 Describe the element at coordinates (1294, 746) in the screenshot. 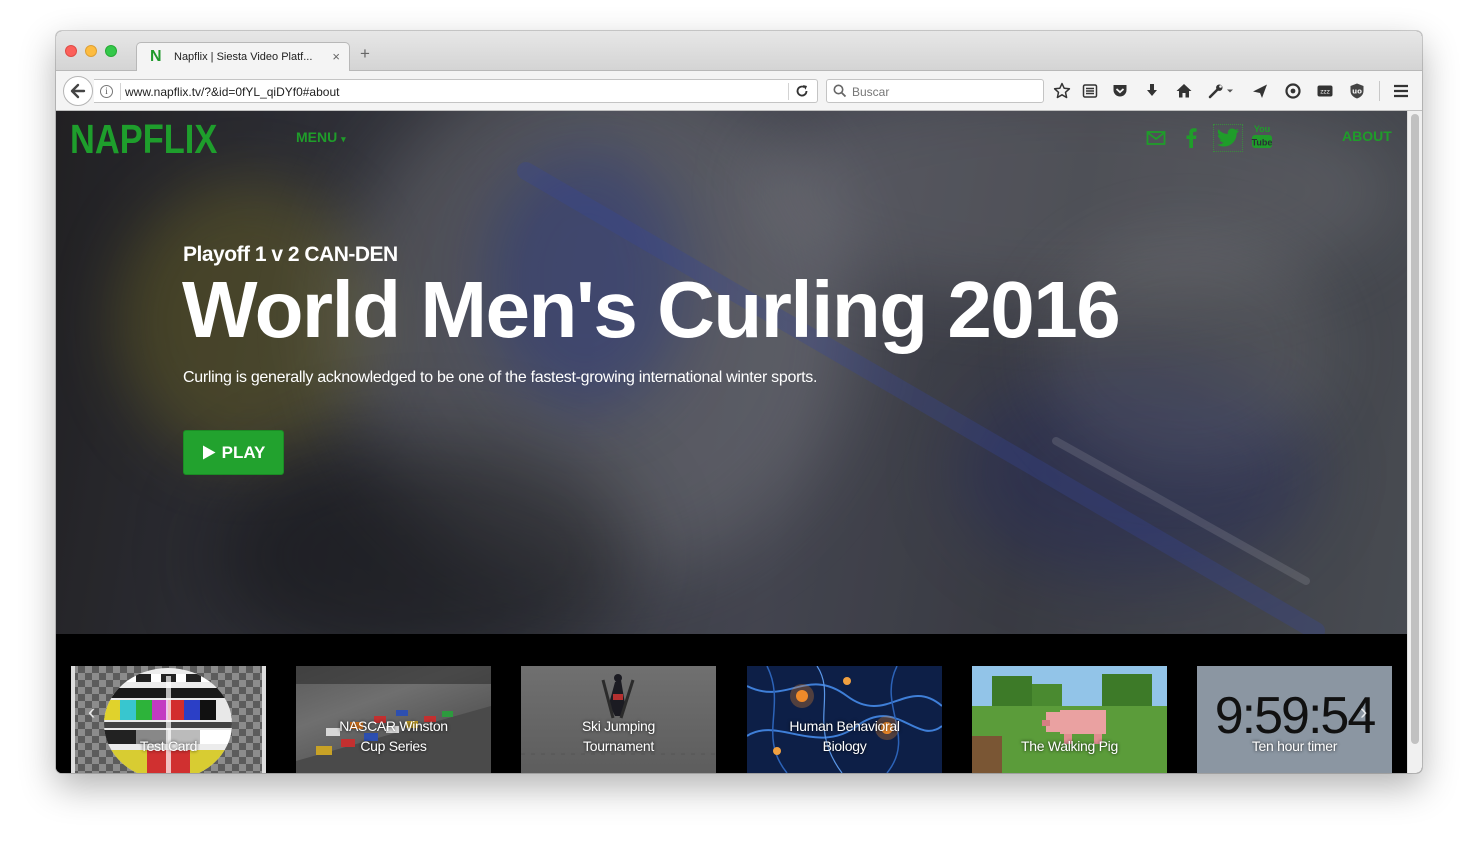

I see `video-card-label: Ten hour timer` at that location.